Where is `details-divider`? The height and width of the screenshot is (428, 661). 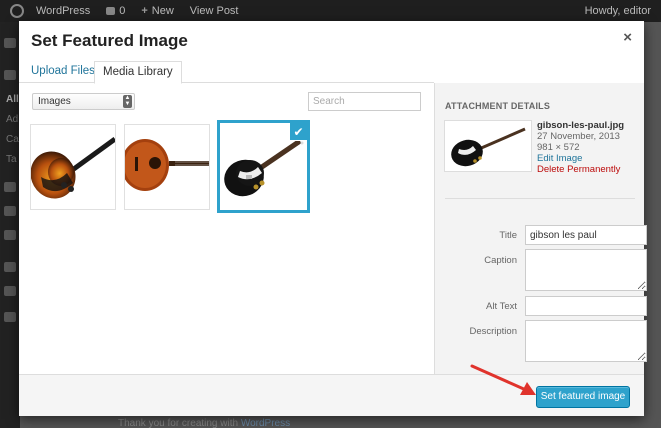 details-divider is located at coordinates (540, 198).